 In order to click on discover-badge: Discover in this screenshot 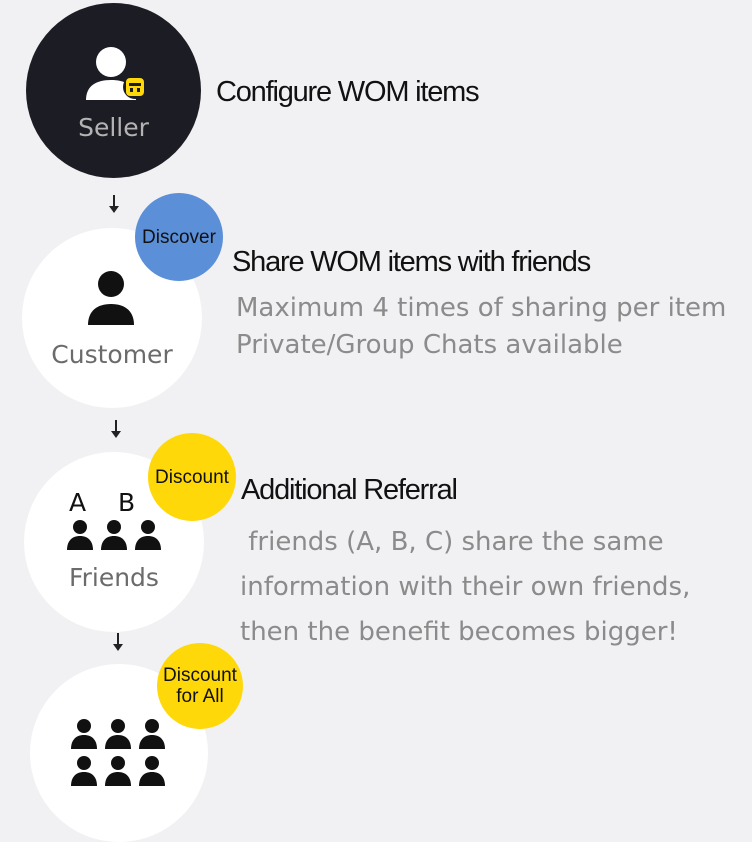, I will do `click(179, 237)`.